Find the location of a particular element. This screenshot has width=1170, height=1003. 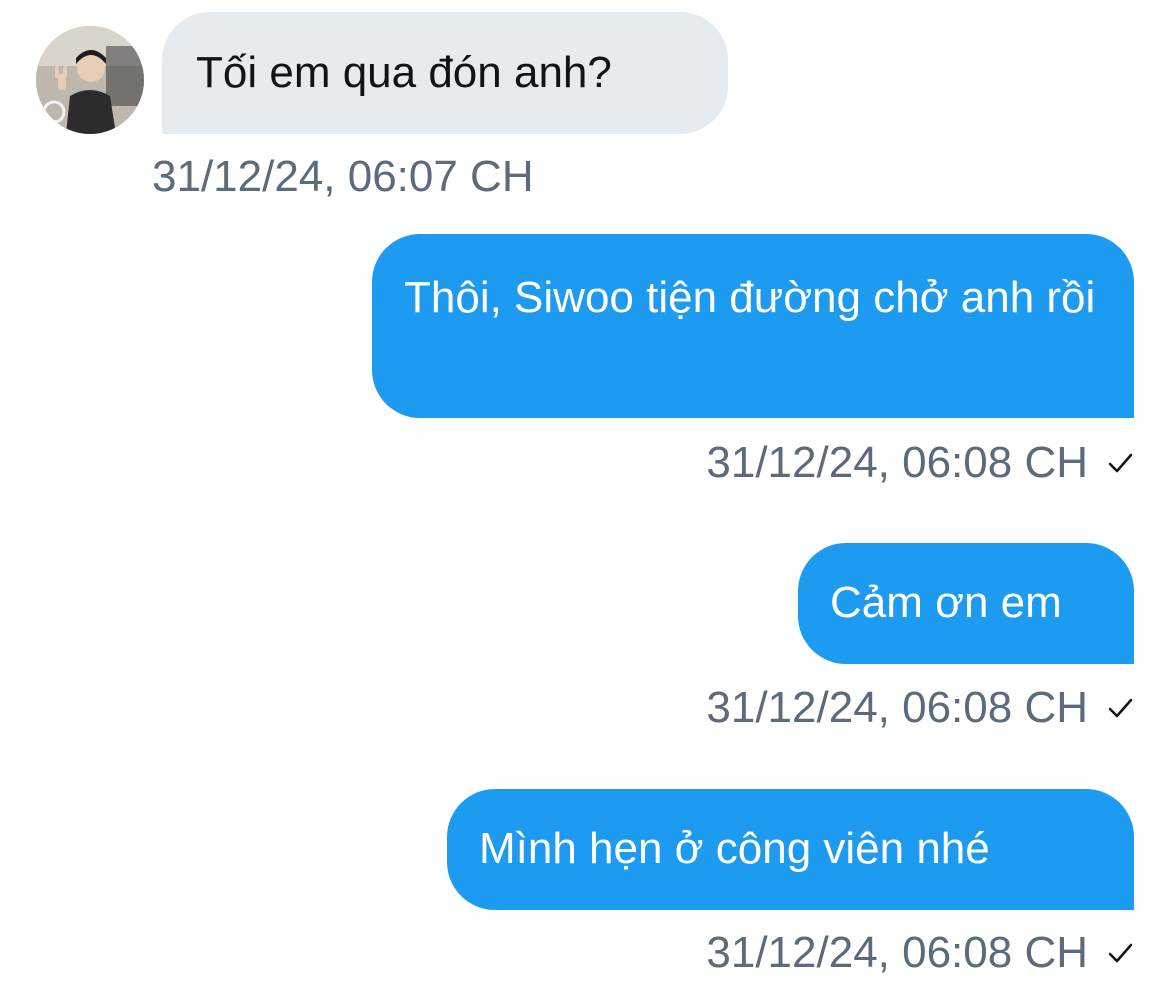

message-text: Mình hẹn ở công viên nhé is located at coordinates (734, 848).